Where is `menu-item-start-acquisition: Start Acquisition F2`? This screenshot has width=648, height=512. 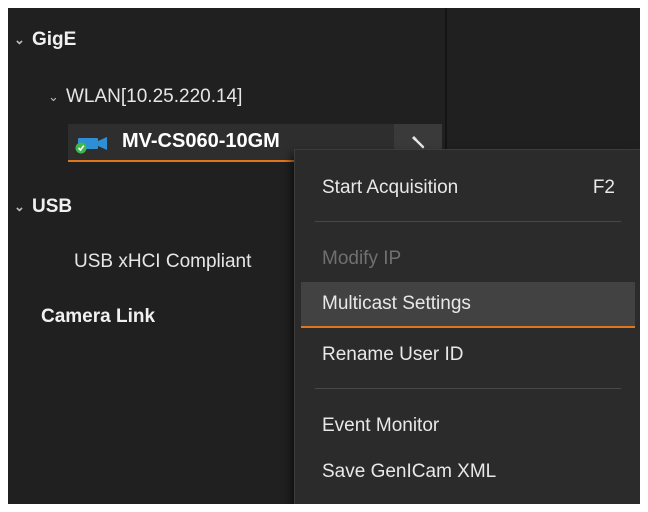 menu-item-start-acquisition: Start Acquisition F2 is located at coordinates (468, 188).